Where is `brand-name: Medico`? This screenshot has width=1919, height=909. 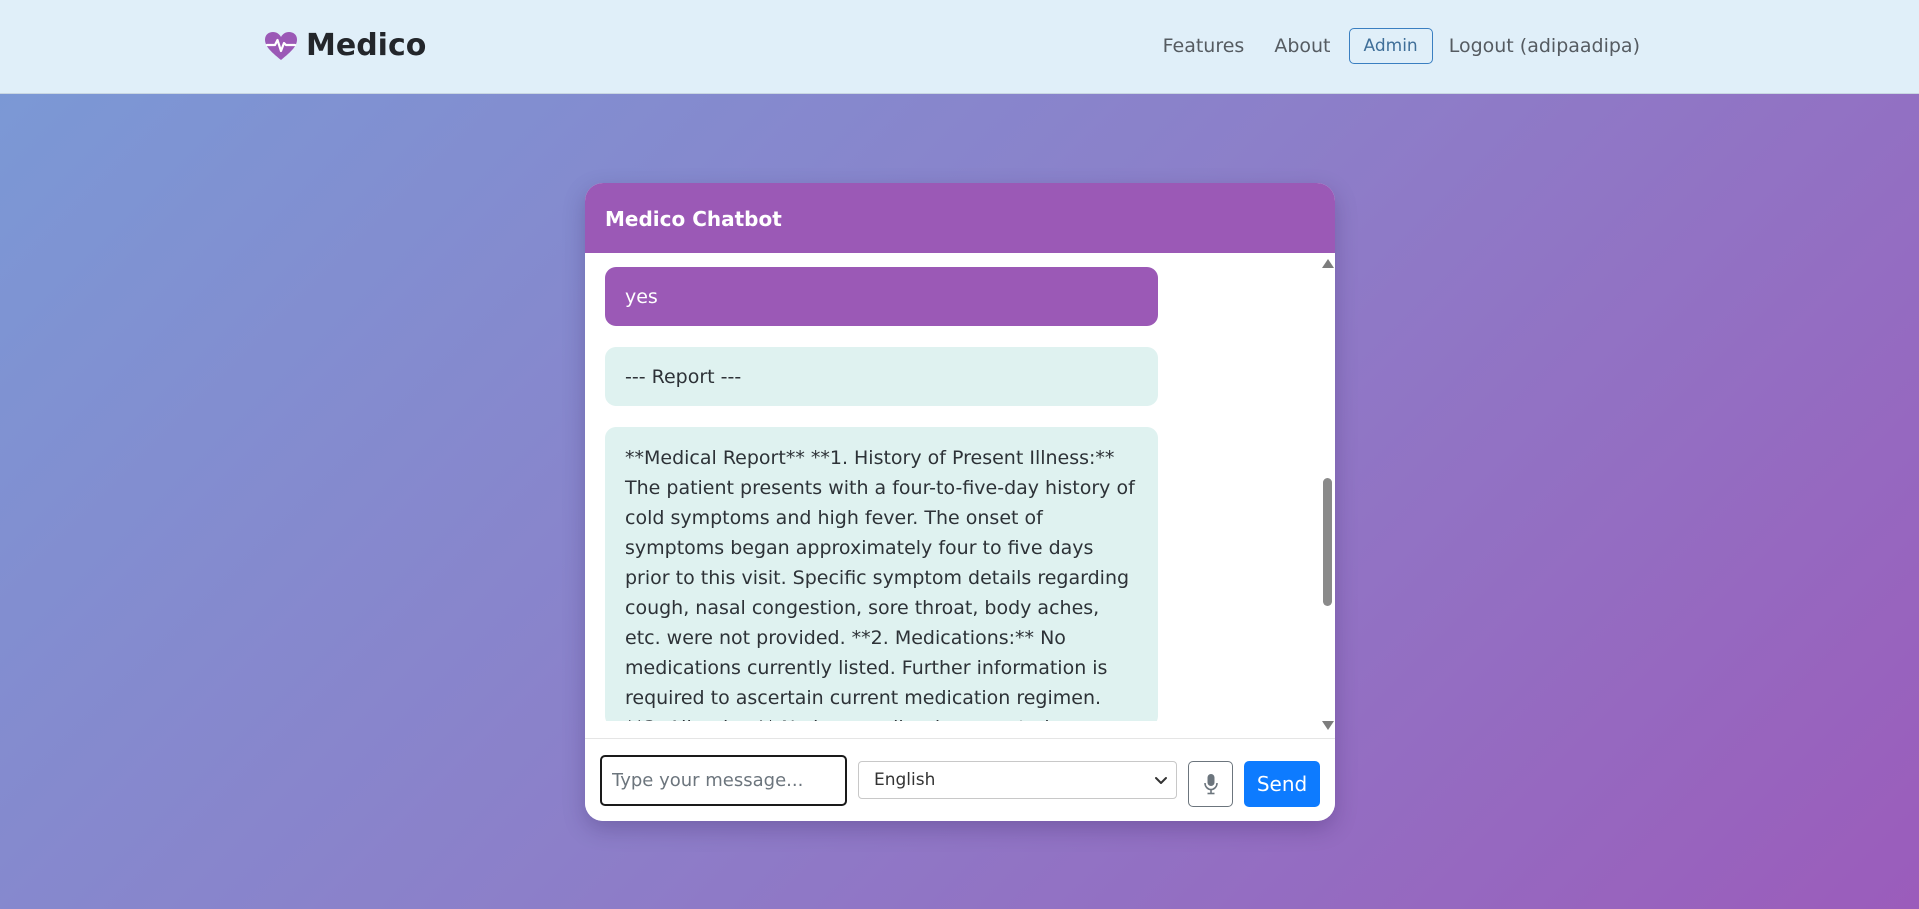
brand-name: Medico is located at coordinates (366, 45).